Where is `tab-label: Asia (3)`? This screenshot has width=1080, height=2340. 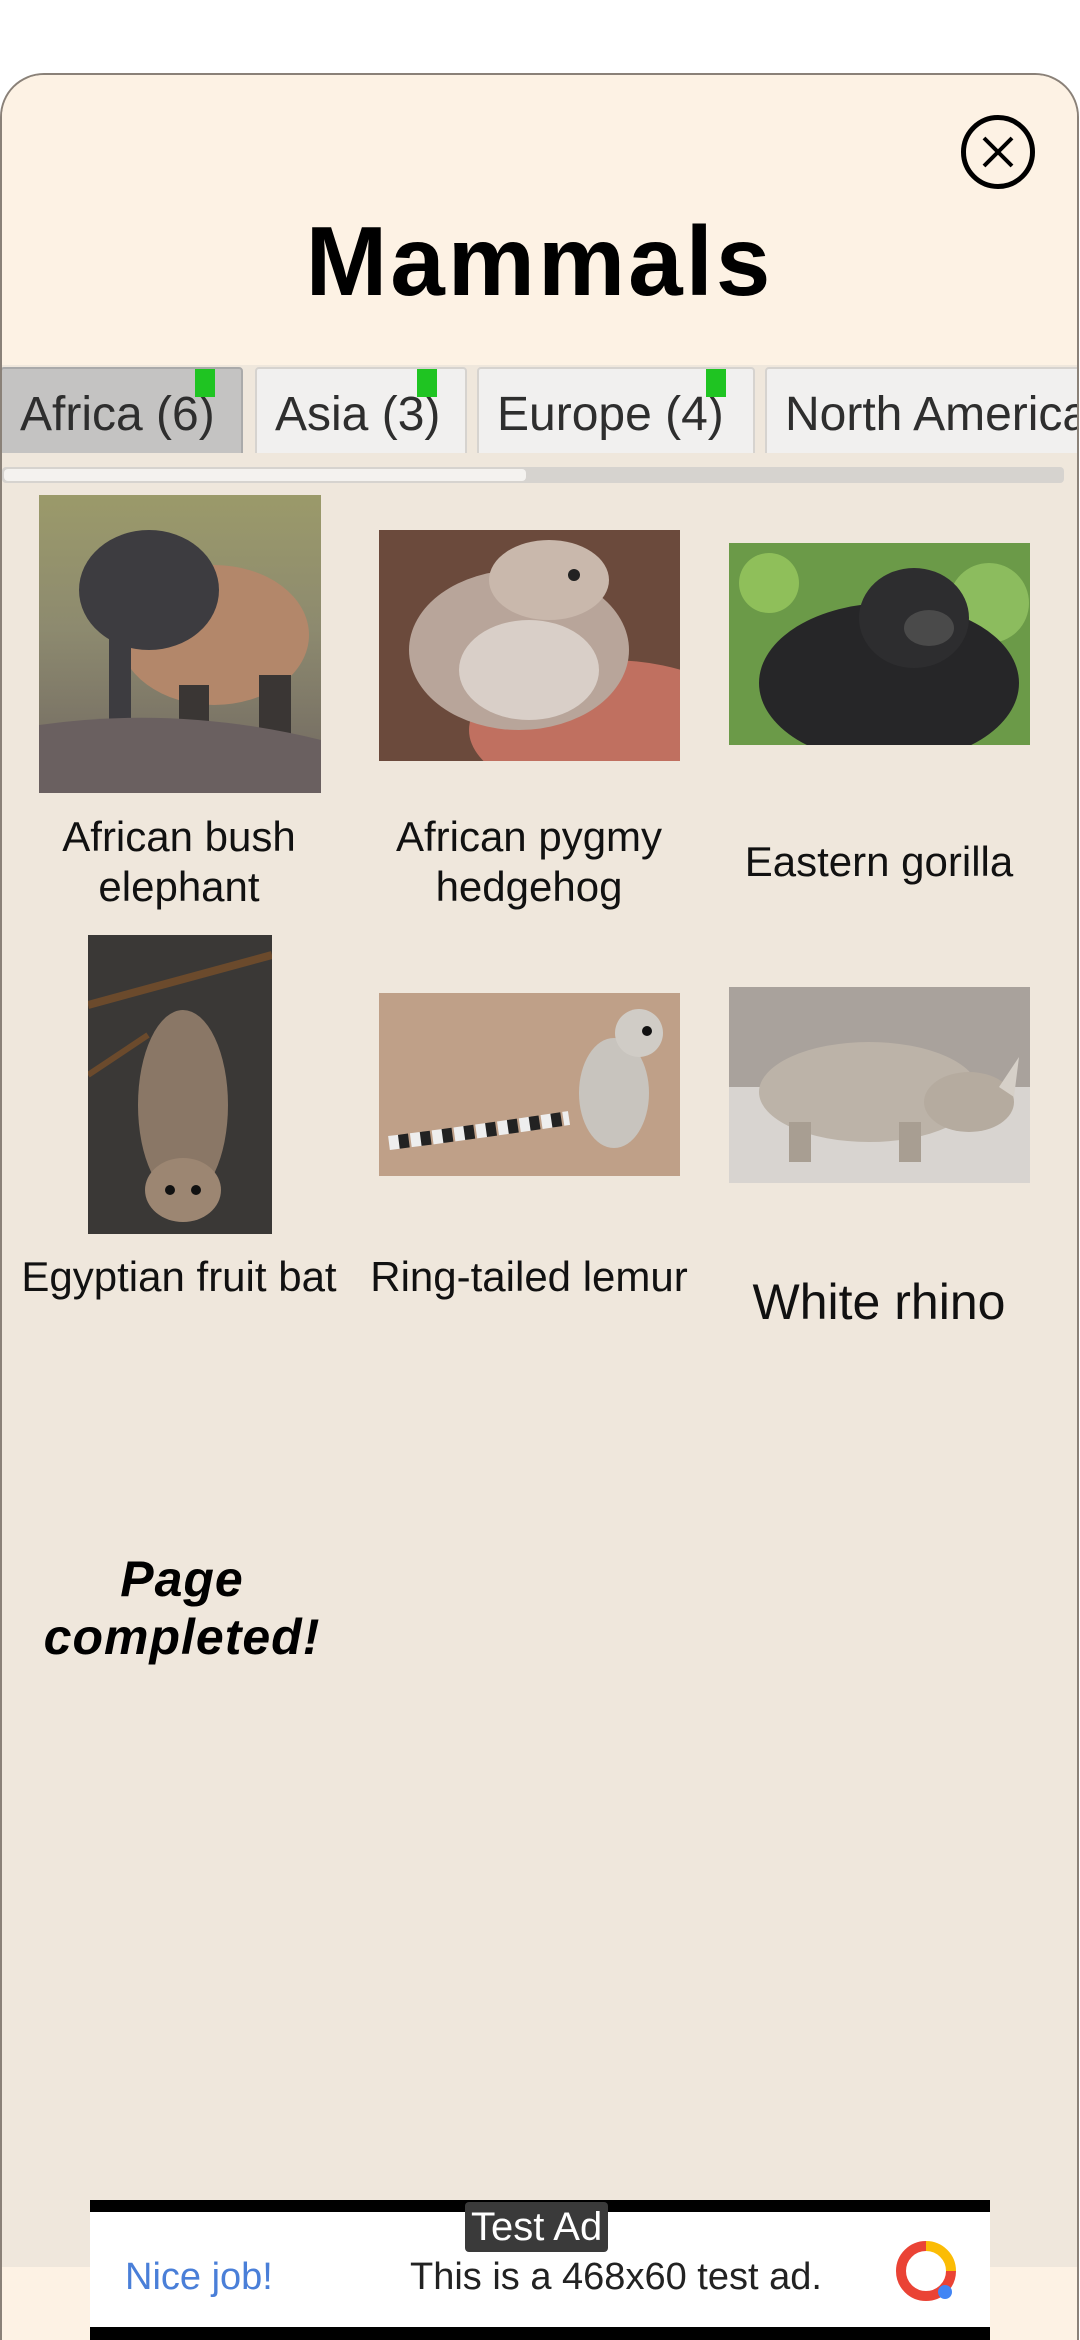
tab-label: Asia (3) is located at coordinates (358, 414).